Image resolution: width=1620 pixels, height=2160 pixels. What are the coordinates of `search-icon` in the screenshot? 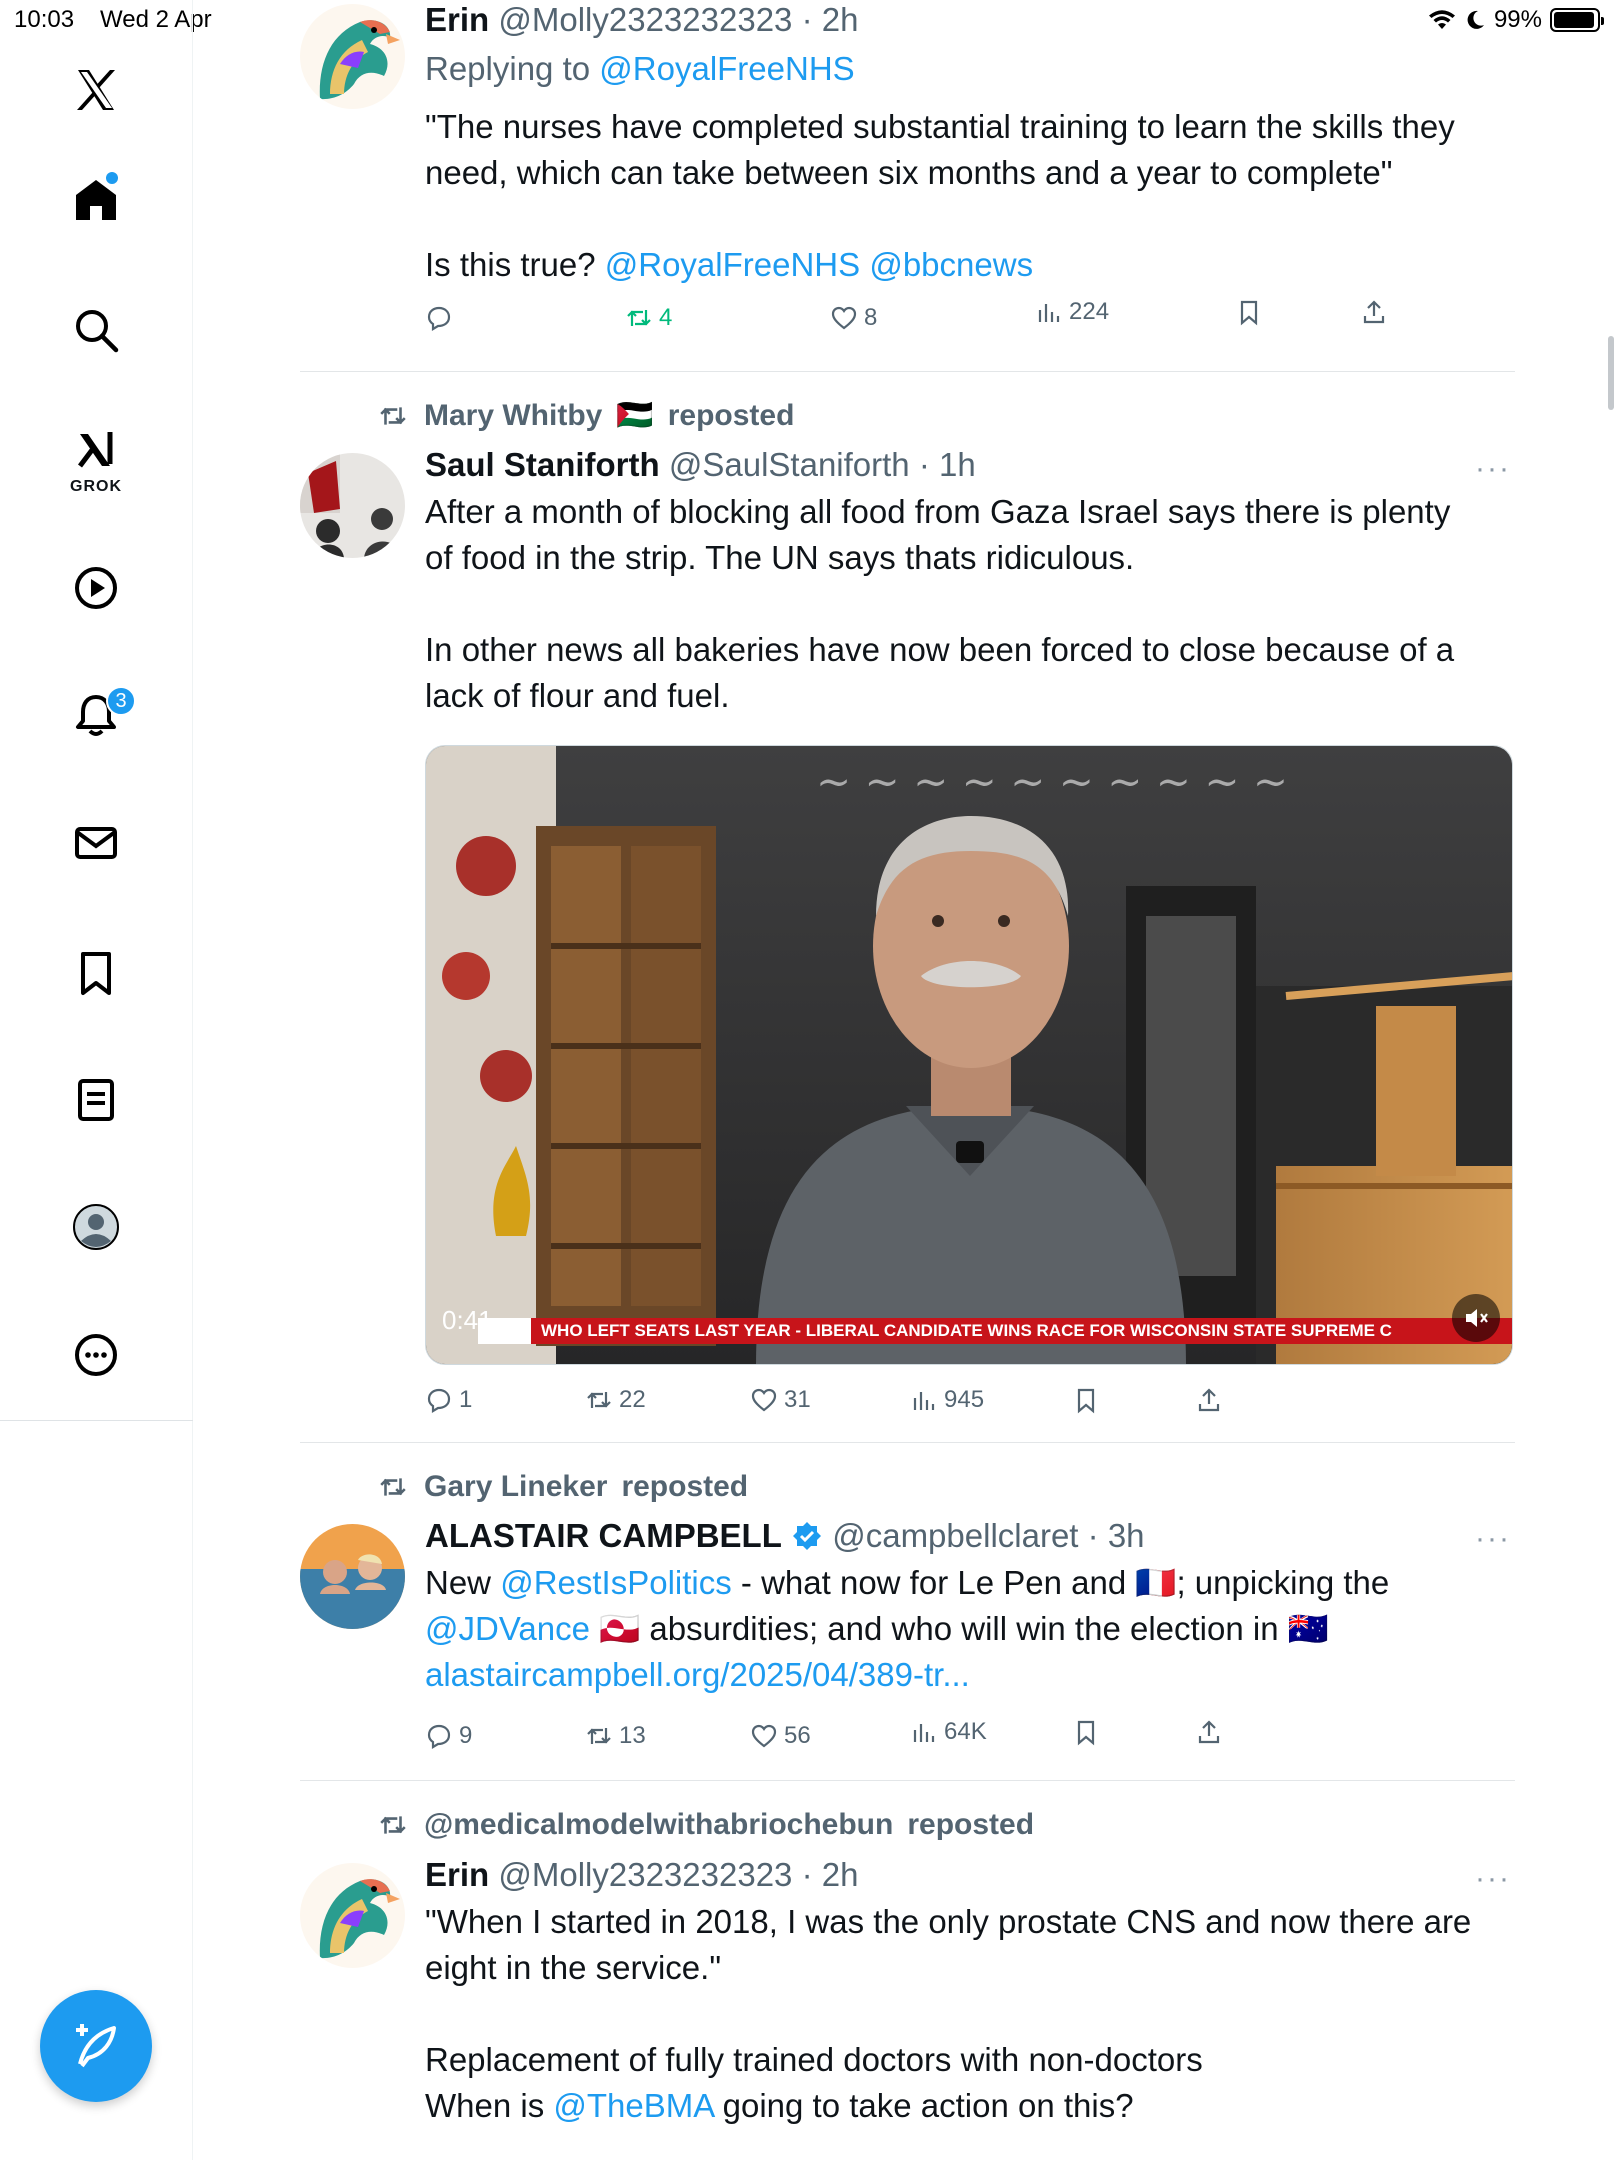 It's located at (96, 330).